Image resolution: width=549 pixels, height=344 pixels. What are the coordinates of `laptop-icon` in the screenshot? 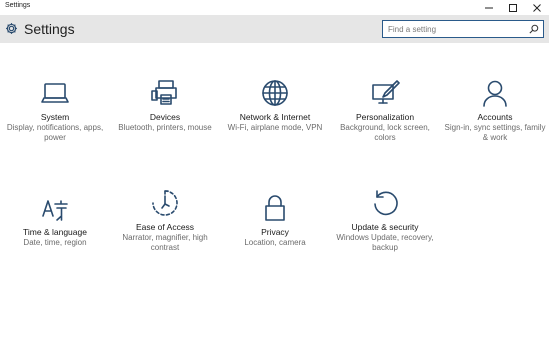 It's located at (55, 93).